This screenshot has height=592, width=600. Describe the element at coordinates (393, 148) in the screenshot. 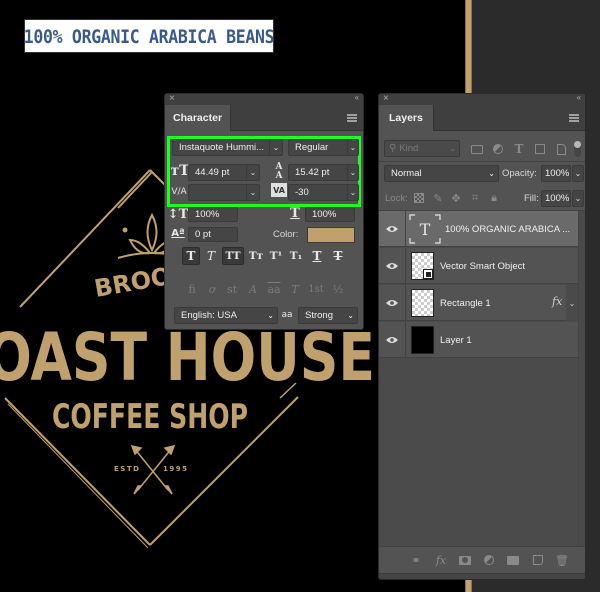

I see `search-icon: ⚲` at that location.